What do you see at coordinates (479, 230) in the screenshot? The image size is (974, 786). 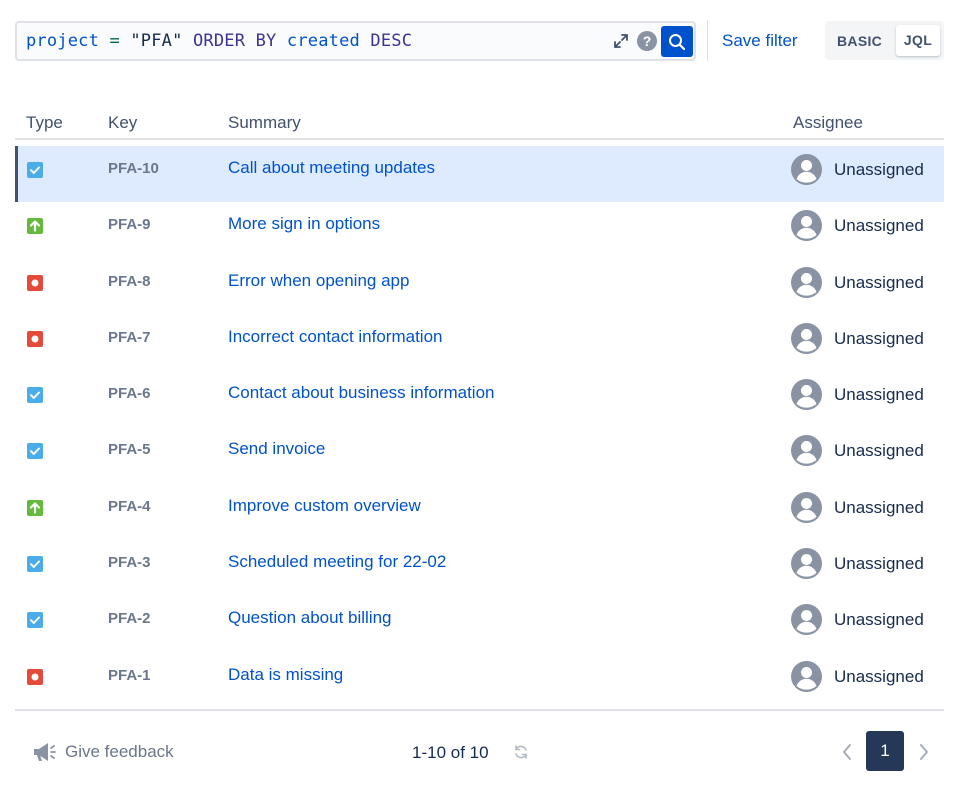 I see `table-row: PFA-9 More sign in options Unassigned` at bounding box center [479, 230].